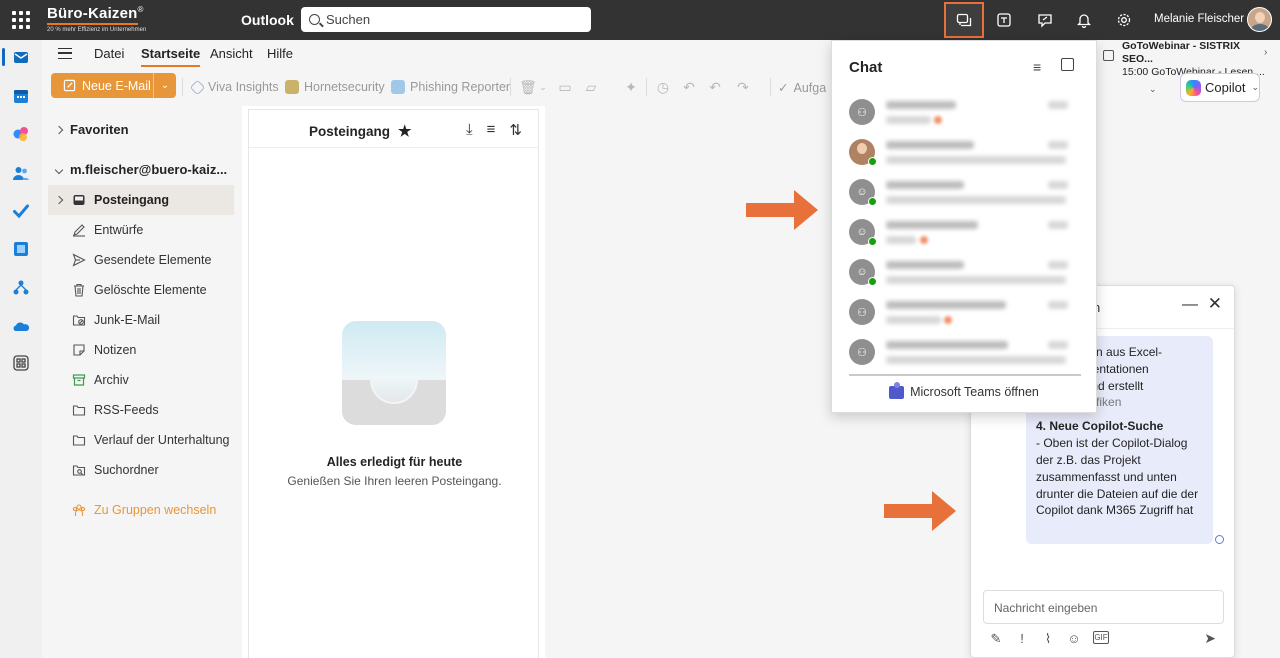  I want to click on app-launcher-icon, so click(21, 20).